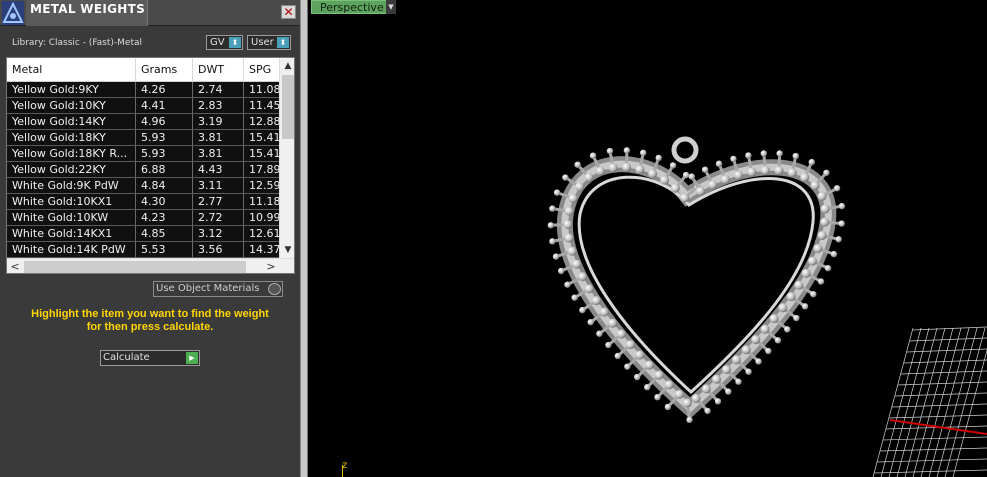 The width and height of the screenshot is (987, 477). Describe the element at coordinates (71, 233) in the screenshot. I see `cell-metal: White Gold:14KX1` at that location.